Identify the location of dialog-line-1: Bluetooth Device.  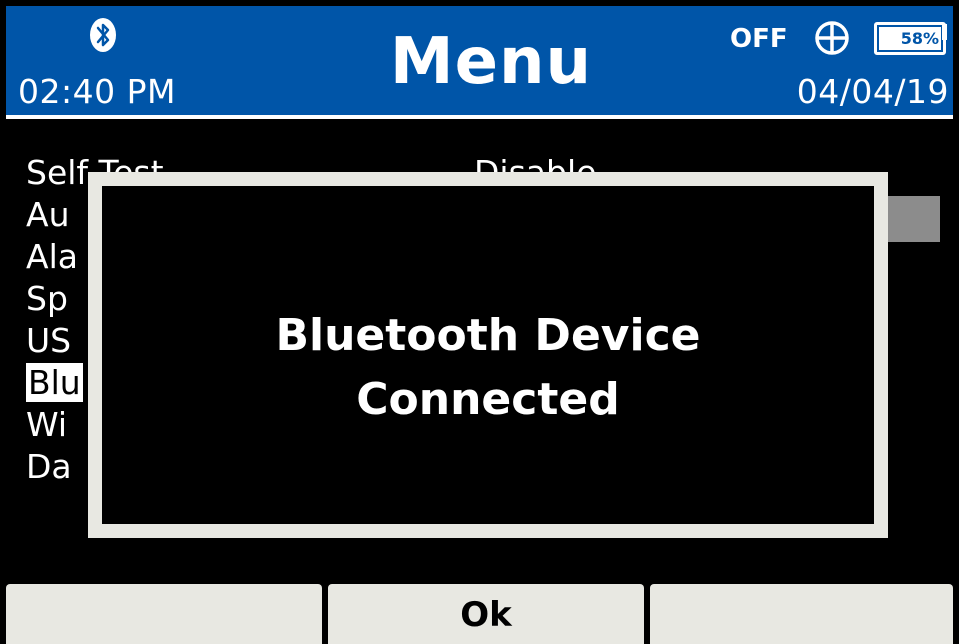
(488, 335).